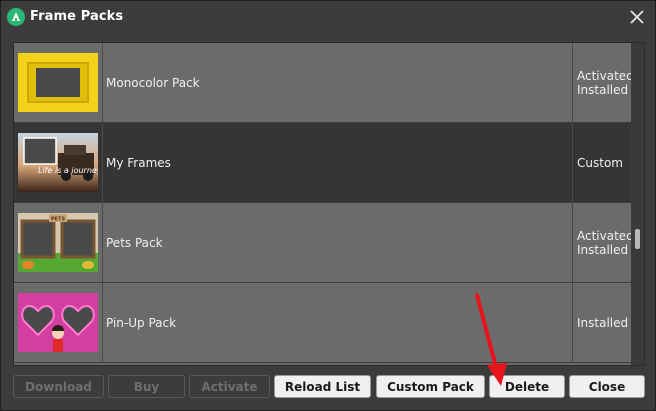  I want to click on custom-pack-button: Custom Pack, so click(430, 386).